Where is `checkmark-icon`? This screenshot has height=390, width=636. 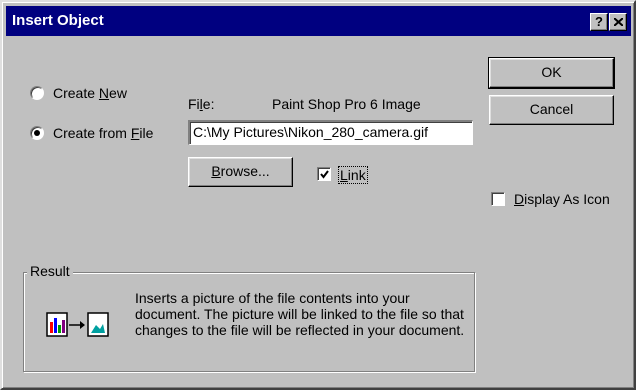
checkmark-icon is located at coordinates (324, 174).